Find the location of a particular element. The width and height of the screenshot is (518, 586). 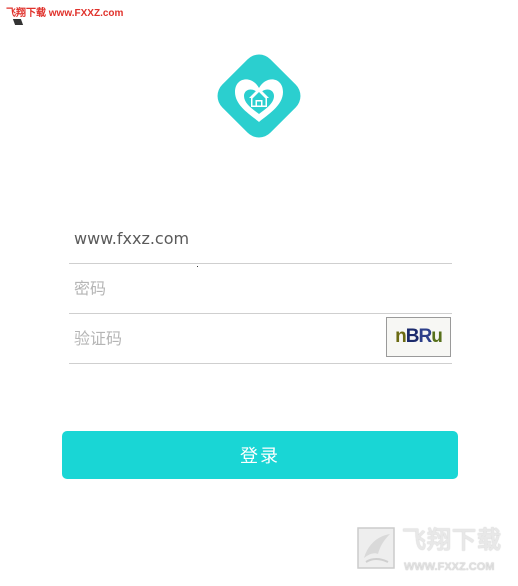

captcha-char: B is located at coordinates (412, 336).